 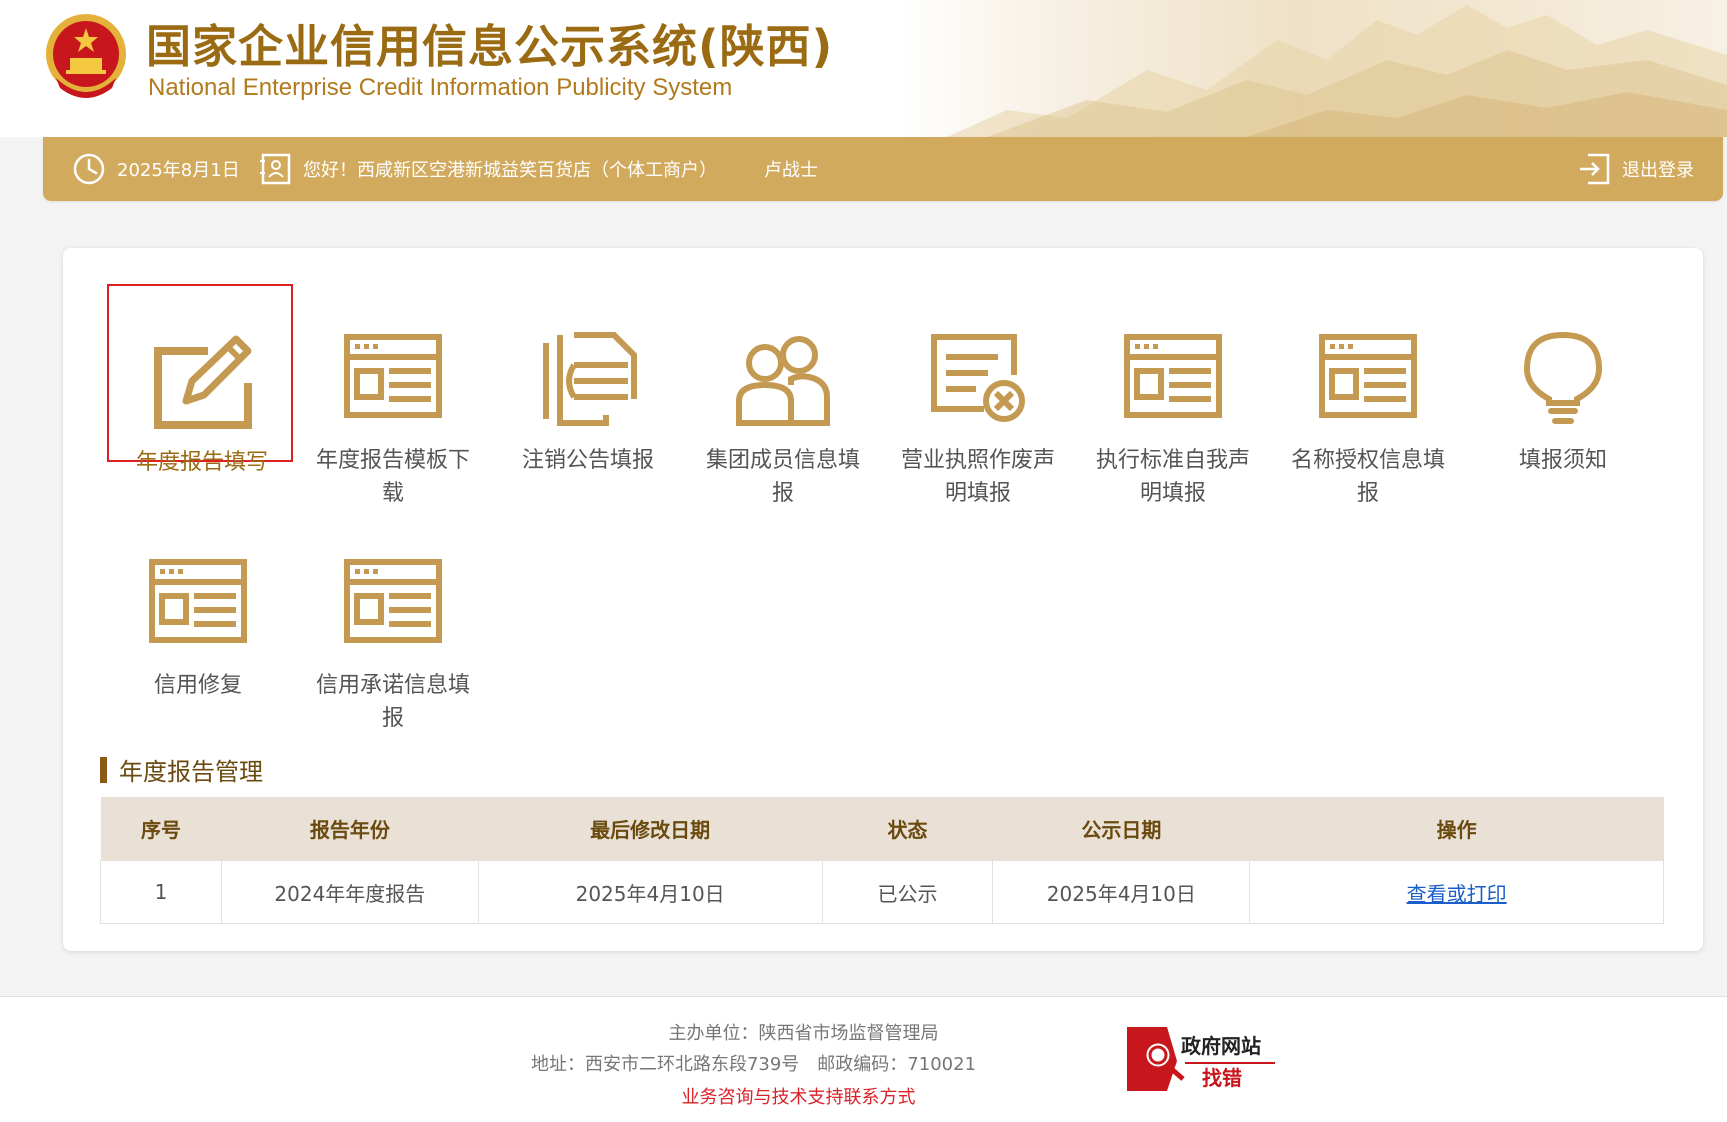 I want to click on logout-button: 退出登录, so click(x=1636, y=169).